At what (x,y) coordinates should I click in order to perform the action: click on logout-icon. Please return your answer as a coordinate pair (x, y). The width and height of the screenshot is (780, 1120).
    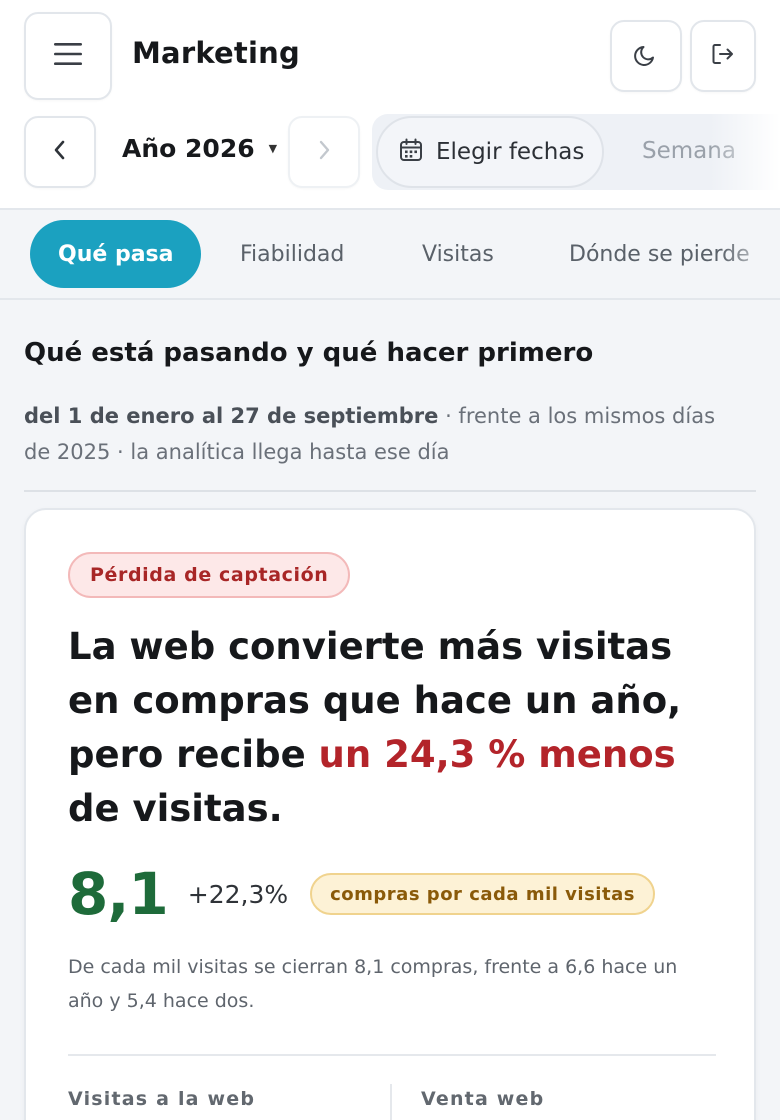
    Looking at the image, I should click on (723, 56).